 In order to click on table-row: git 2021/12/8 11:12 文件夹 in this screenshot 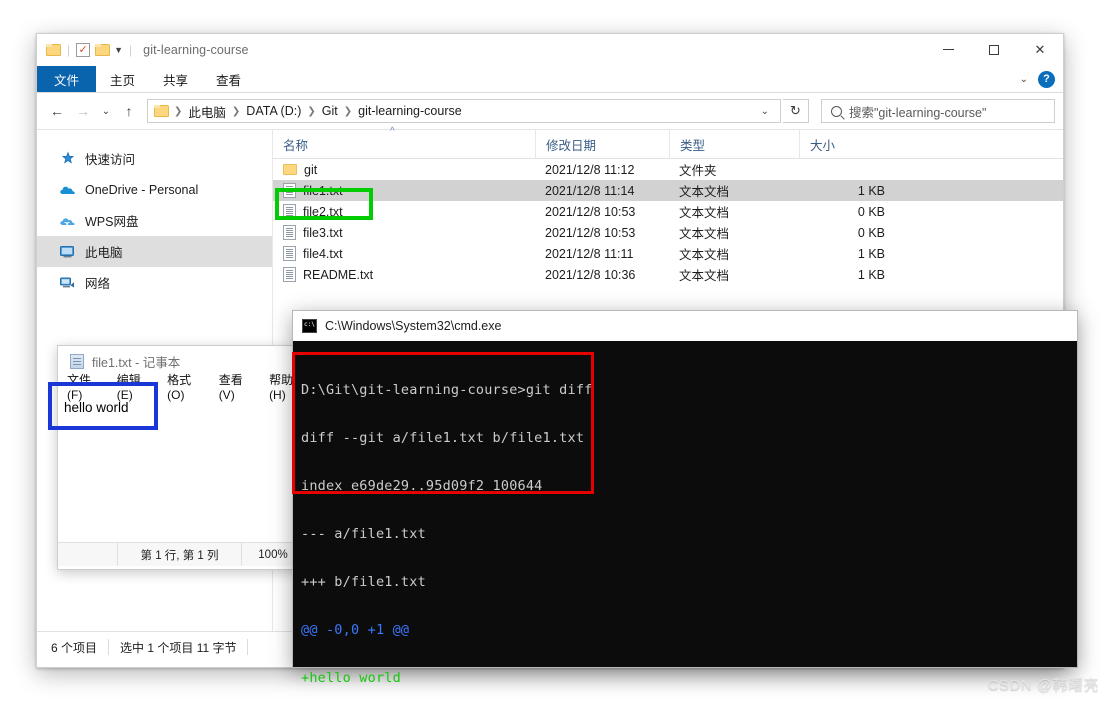, I will do `click(668, 169)`.